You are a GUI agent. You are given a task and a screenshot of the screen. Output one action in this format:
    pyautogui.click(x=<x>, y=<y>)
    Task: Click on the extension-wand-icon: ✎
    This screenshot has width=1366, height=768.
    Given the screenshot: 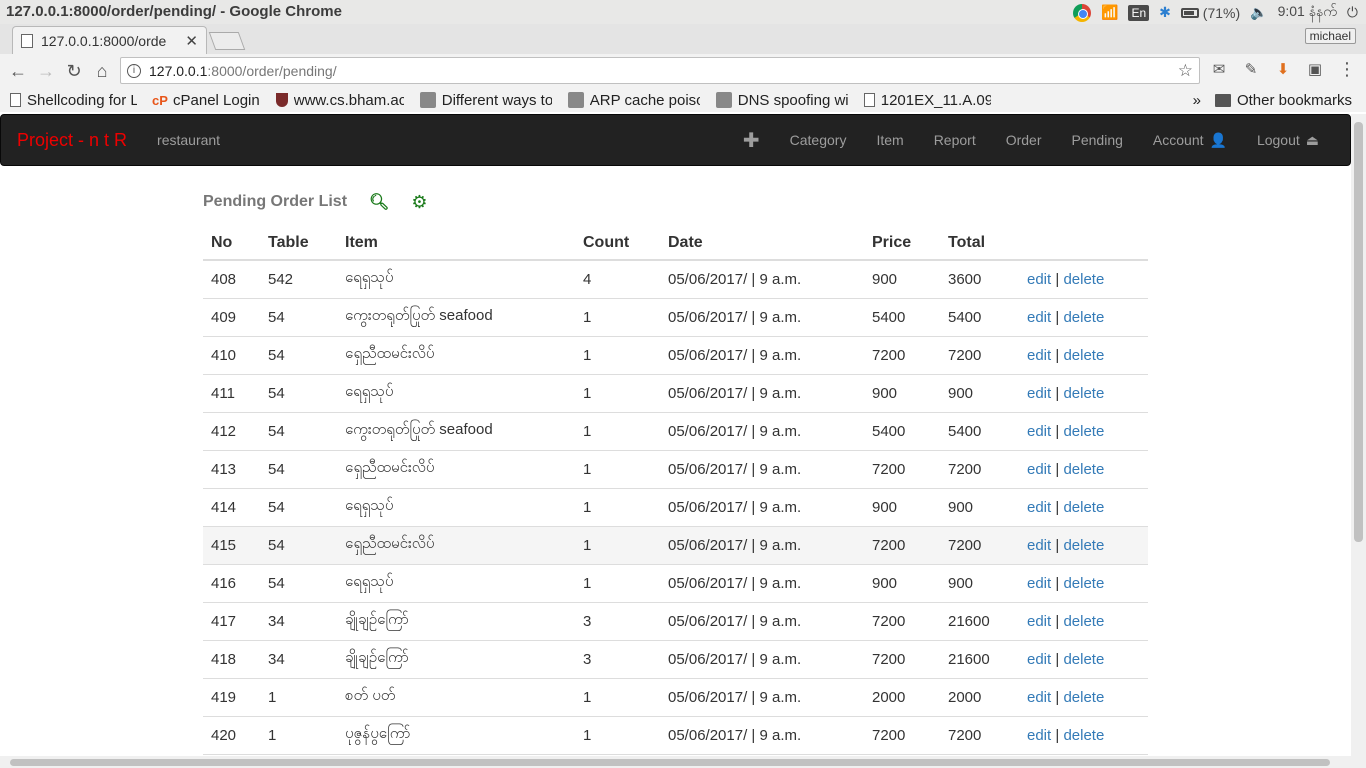 What is the action you would take?
    pyautogui.click(x=1251, y=69)
    